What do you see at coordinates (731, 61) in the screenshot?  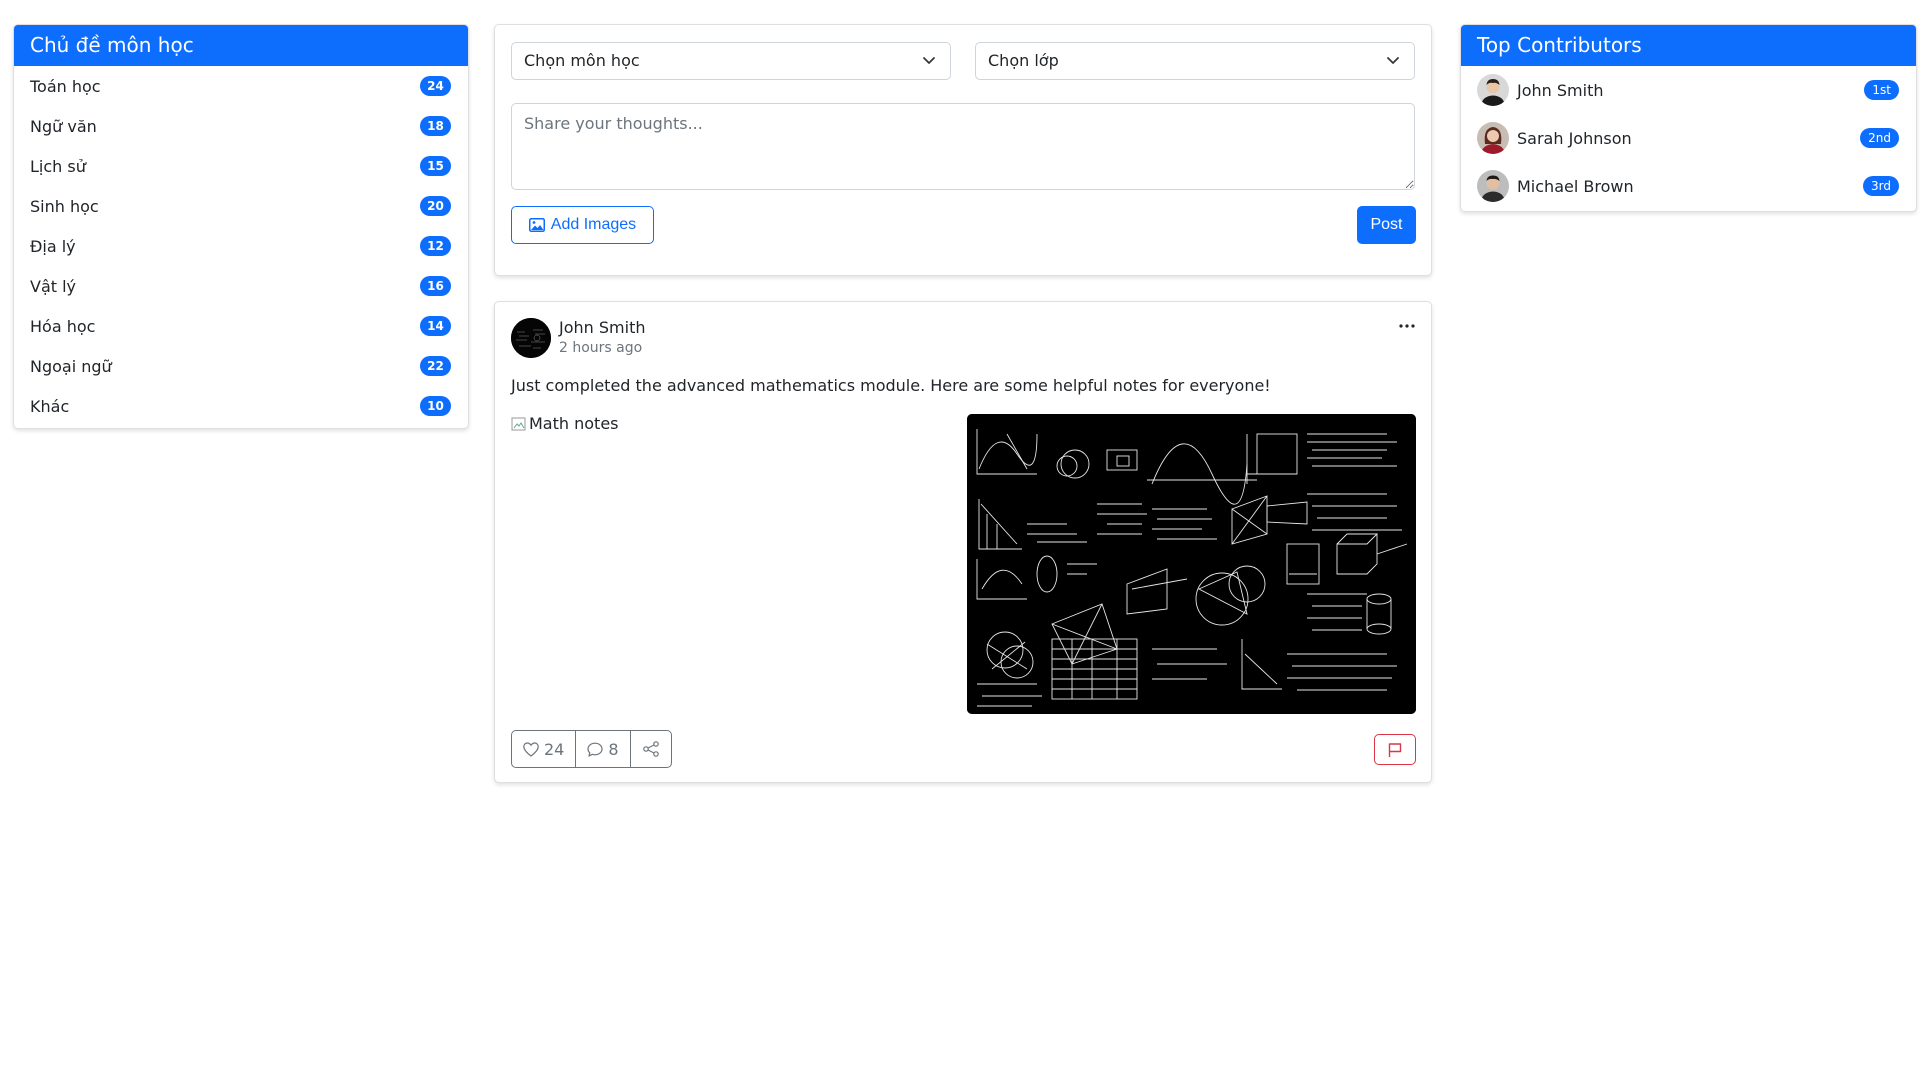 I see `subject-select: Chọn môn học` at bounding box center [731, 61].